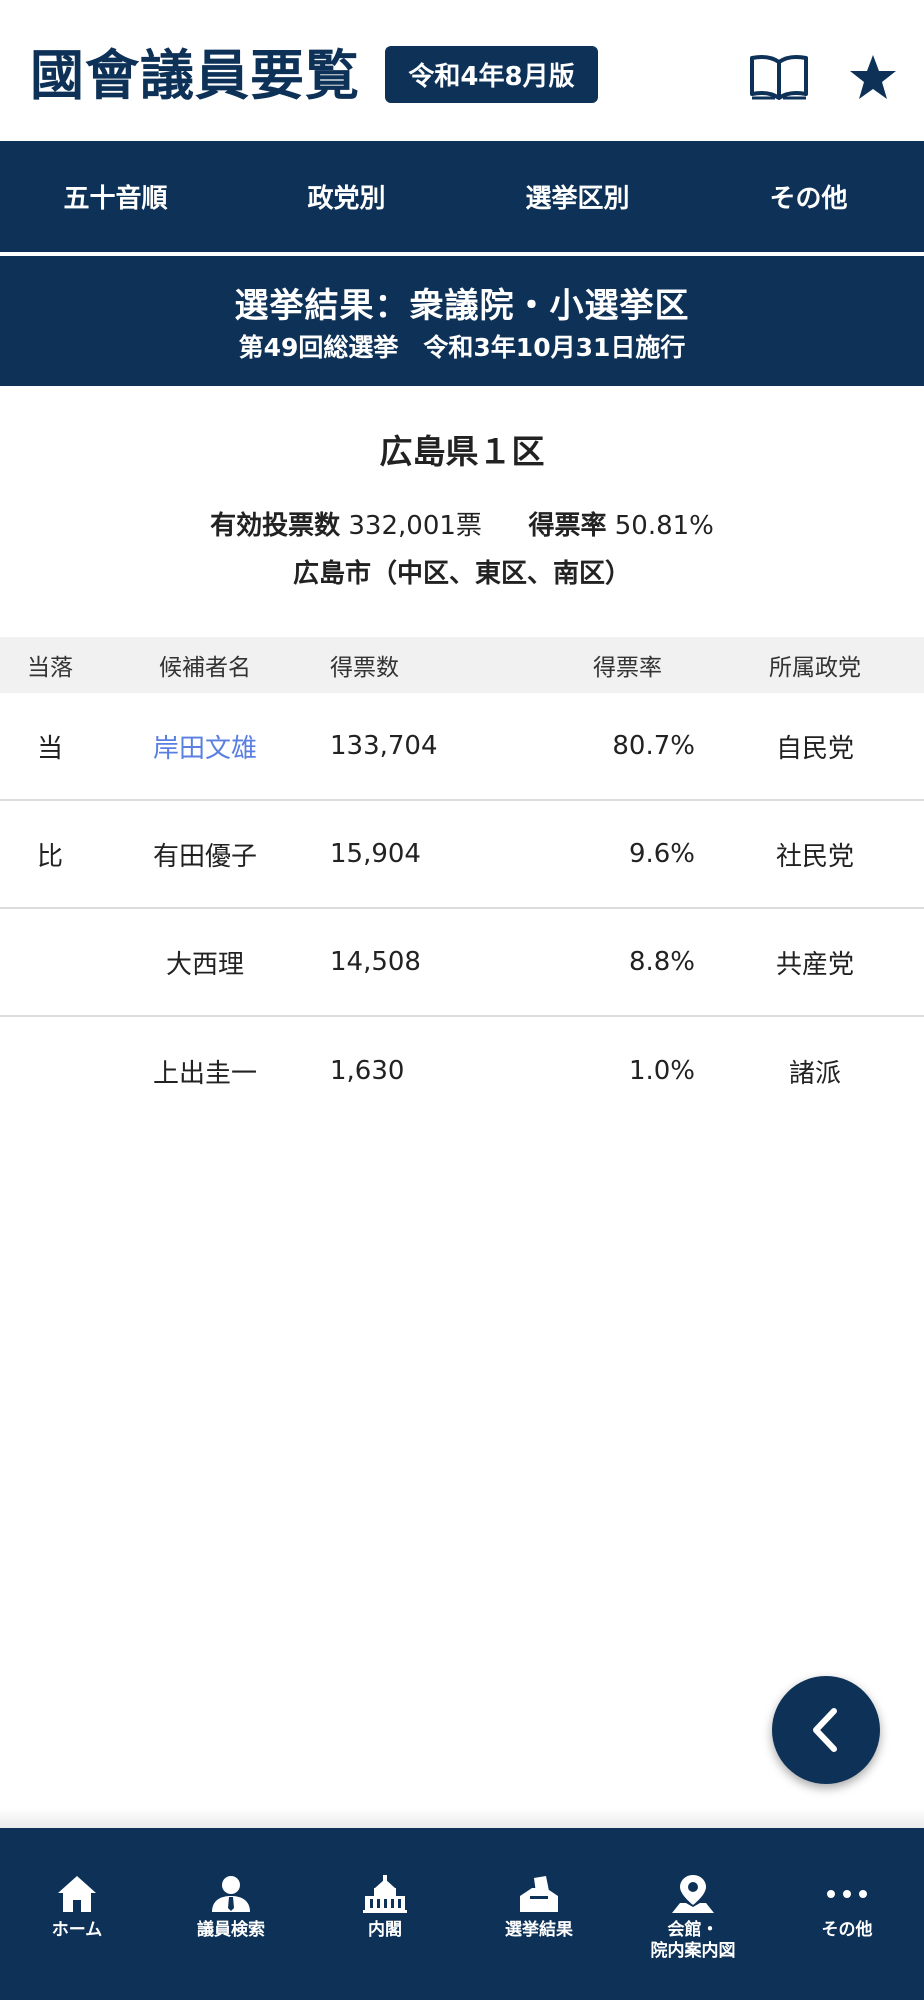 This screenshot has width=924, height=2000. Describe the element at coordinates (462, 347) in the screenshot. I see `banner-subtitle: 第49回総選挙 令和3年10月31日施行` at that location.